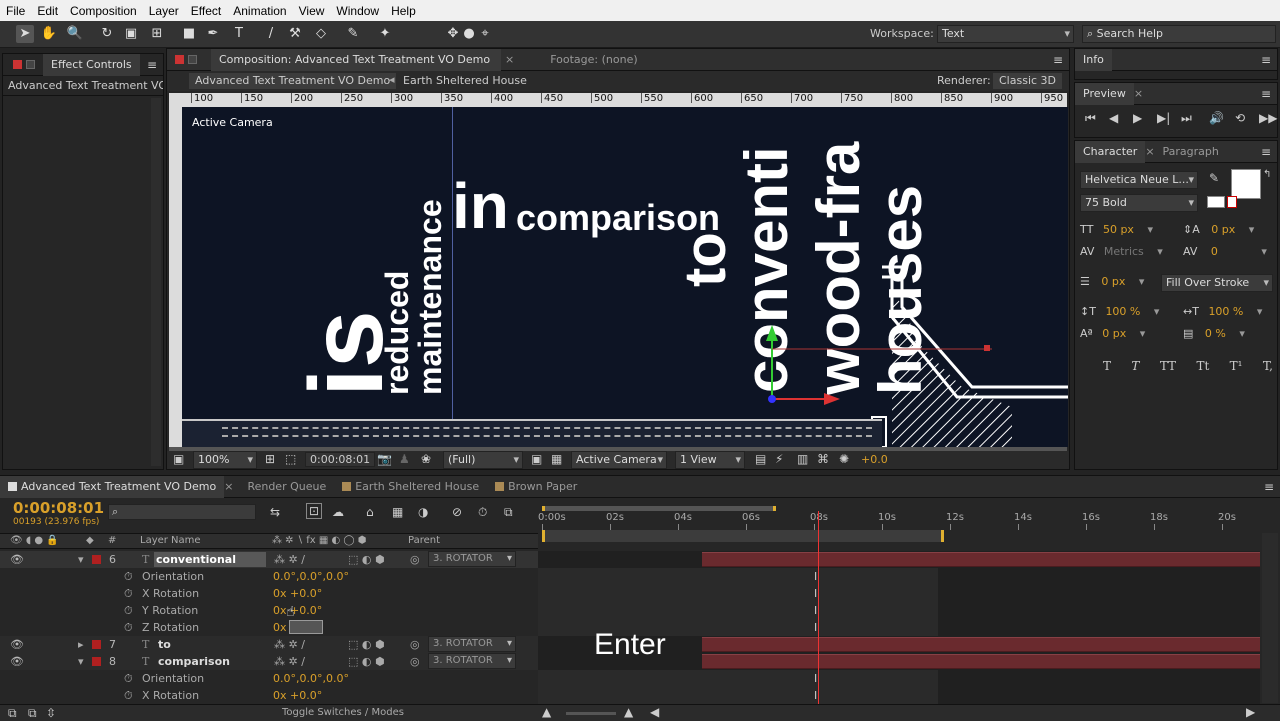 The height and width of the screenshot is (721, 1280). I want to click on horizontal-scale-value: 100 %, so click(1225, 311).